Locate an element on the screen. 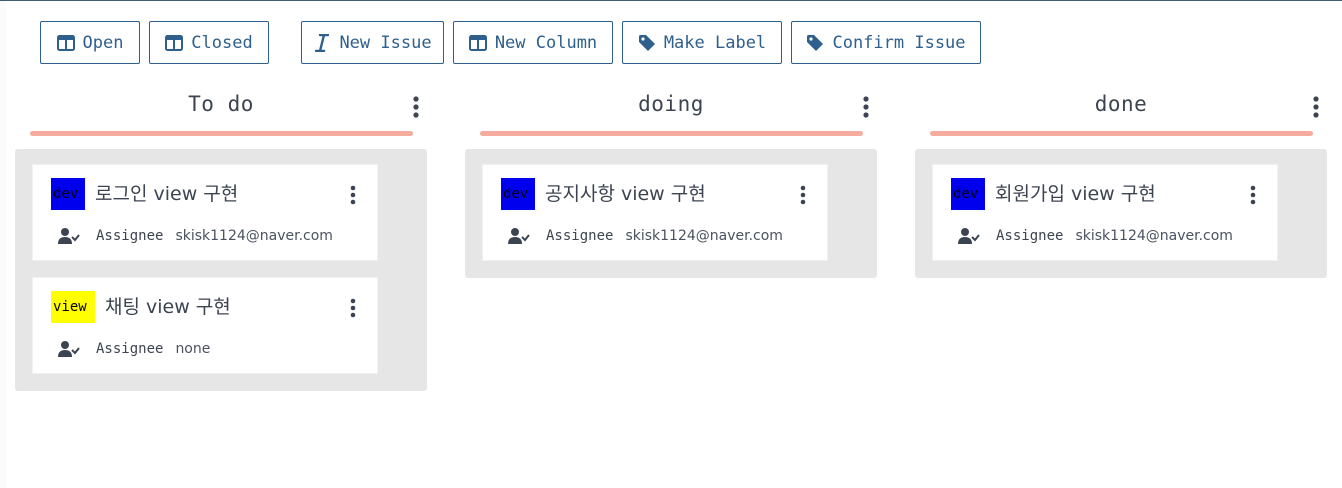  new-column-button-label: New Column is located at coordinates (546, 42).